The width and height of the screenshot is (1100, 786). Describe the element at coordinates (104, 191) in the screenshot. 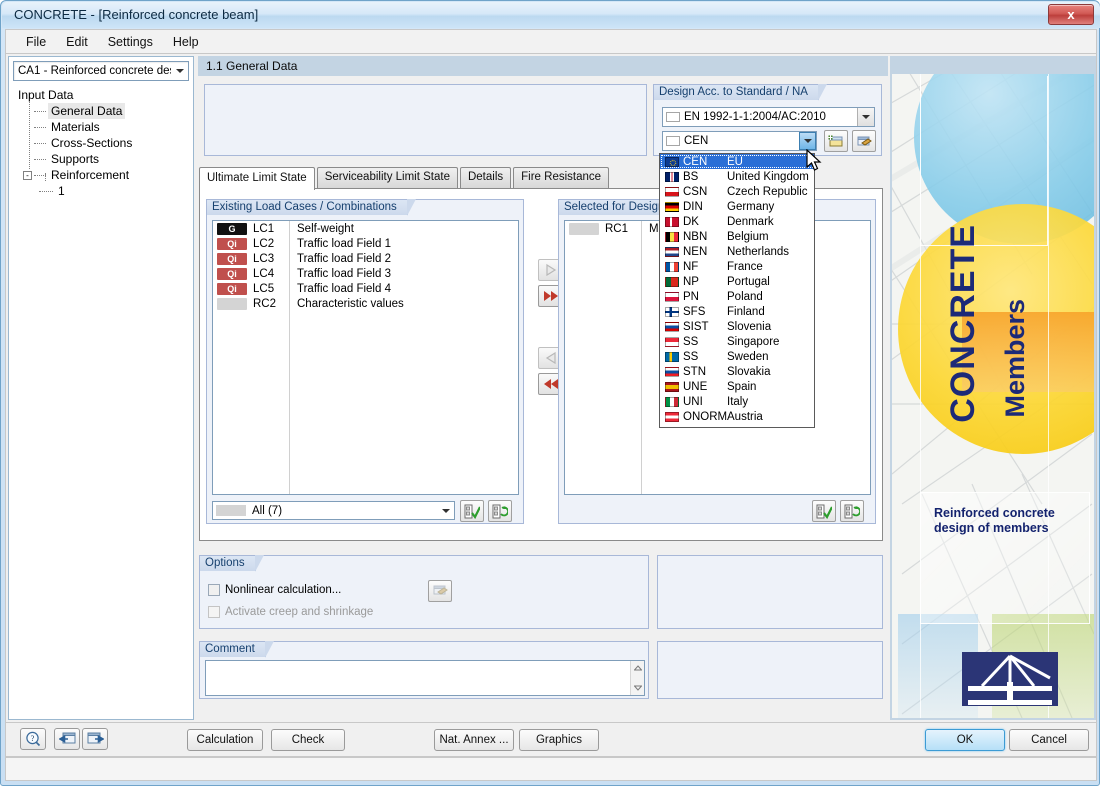

I see `tree-item-1: 1` at that location.